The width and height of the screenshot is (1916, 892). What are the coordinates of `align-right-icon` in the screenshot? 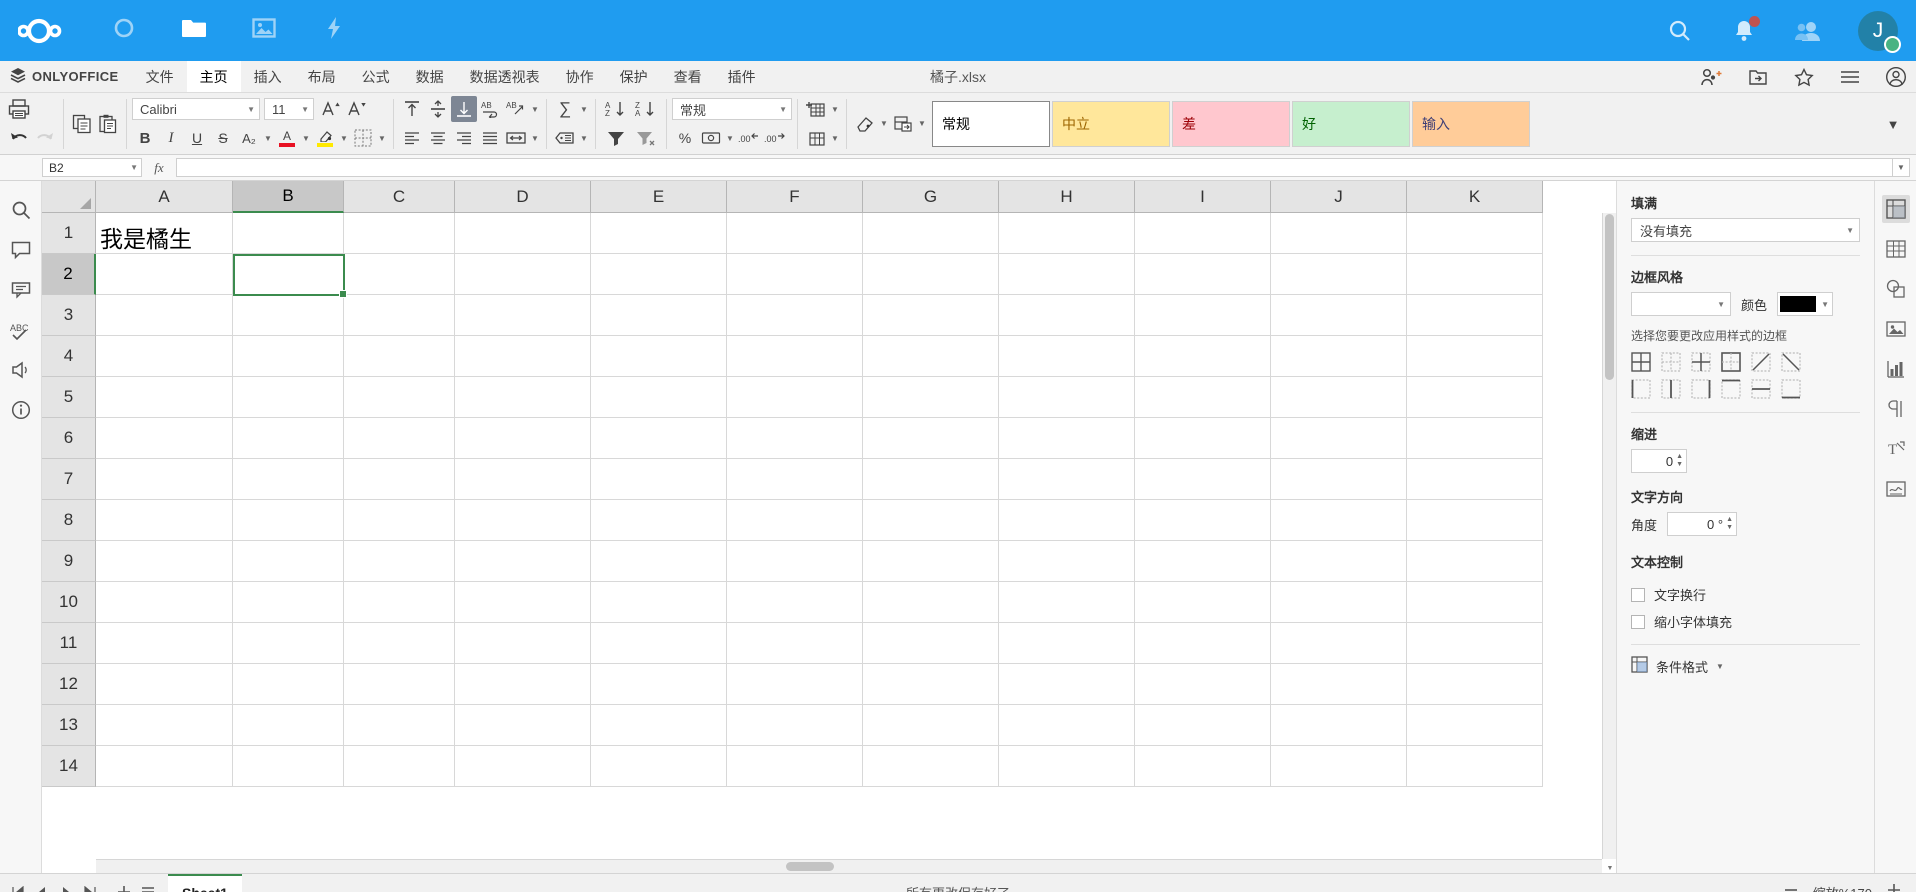 It's located at (464, 138).